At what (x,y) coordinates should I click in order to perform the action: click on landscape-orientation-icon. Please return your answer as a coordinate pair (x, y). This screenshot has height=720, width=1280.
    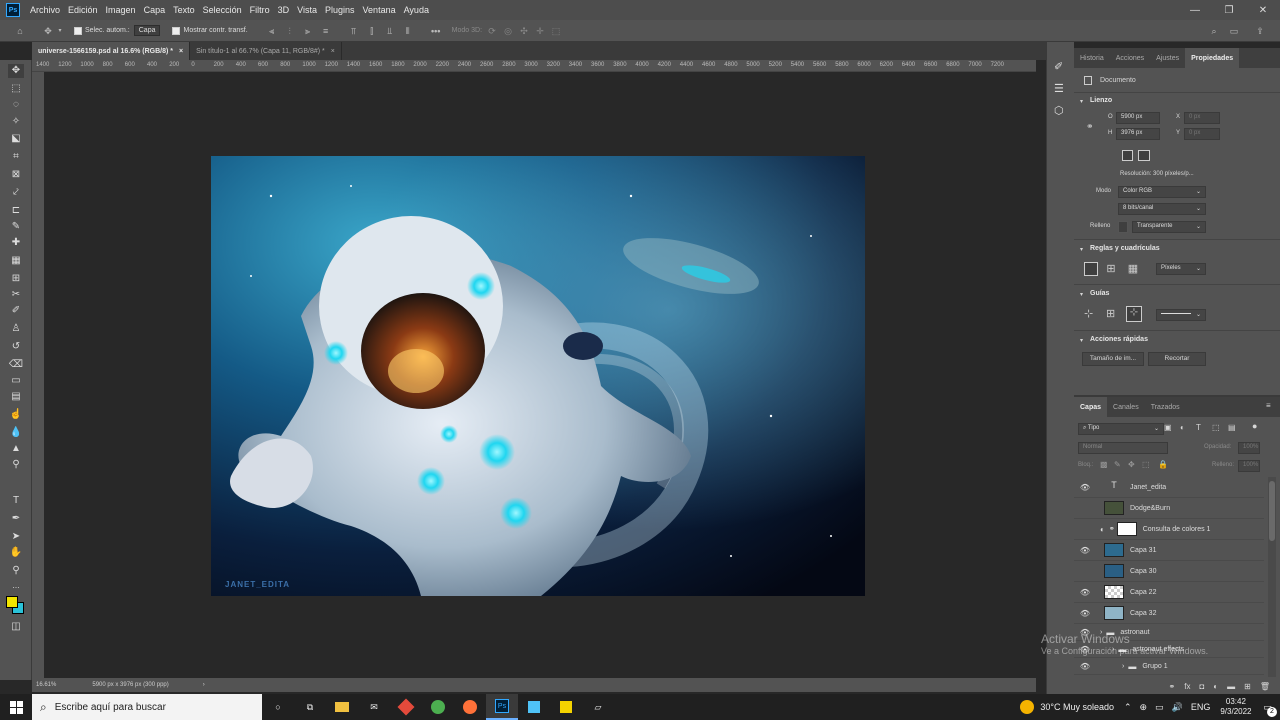
    Looking at the image, I should click on (1144, 155).